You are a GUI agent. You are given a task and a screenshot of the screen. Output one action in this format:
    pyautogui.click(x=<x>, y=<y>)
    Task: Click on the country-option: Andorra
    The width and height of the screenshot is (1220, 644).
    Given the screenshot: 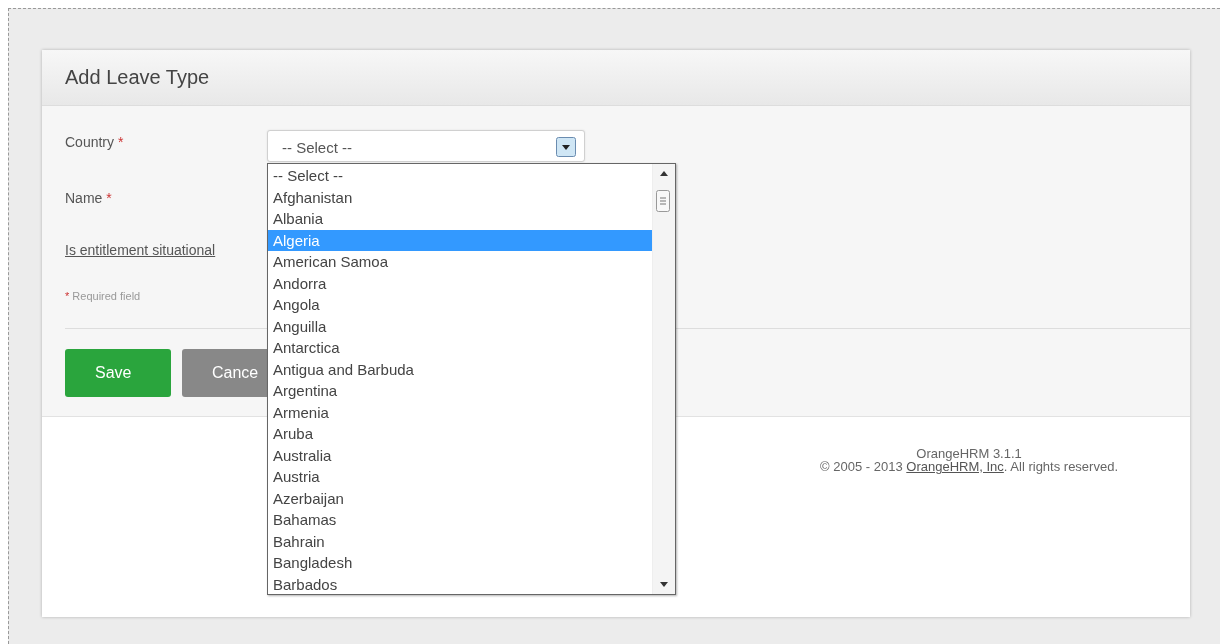 What is the action you would take?
    pyautogui.click(x=460, y=283)
    